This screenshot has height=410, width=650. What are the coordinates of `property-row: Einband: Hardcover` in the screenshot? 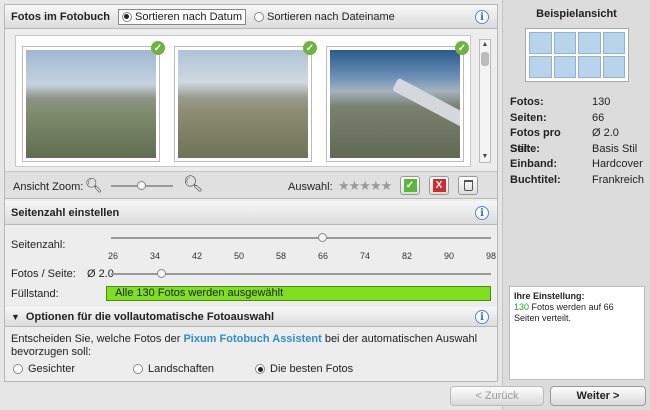 It's located at (578, 165).